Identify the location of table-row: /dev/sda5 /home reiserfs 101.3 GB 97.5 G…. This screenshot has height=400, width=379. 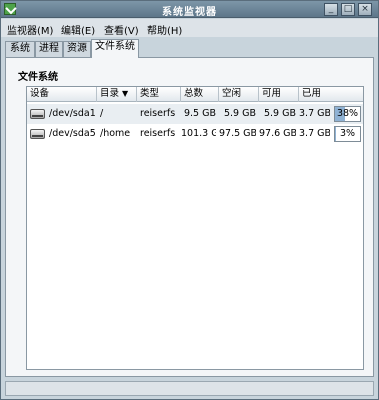
(195, 134).